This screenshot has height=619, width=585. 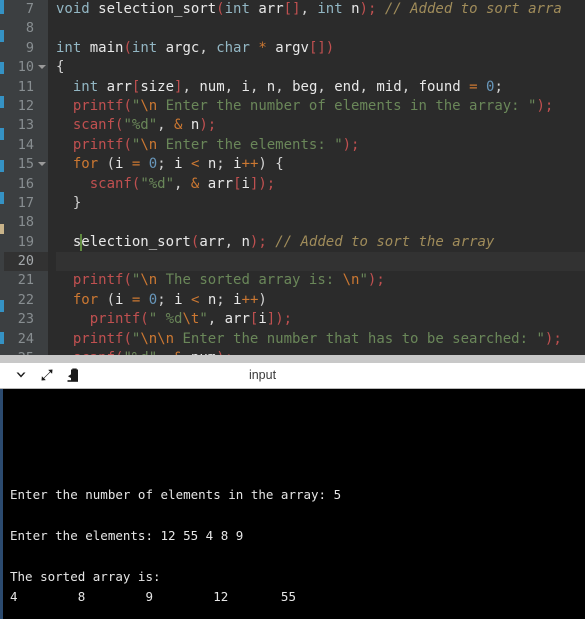 What do you see at coordinates (237, 183) in the screenshot?
I see `code-token: [` at bounding box center [237, 183].